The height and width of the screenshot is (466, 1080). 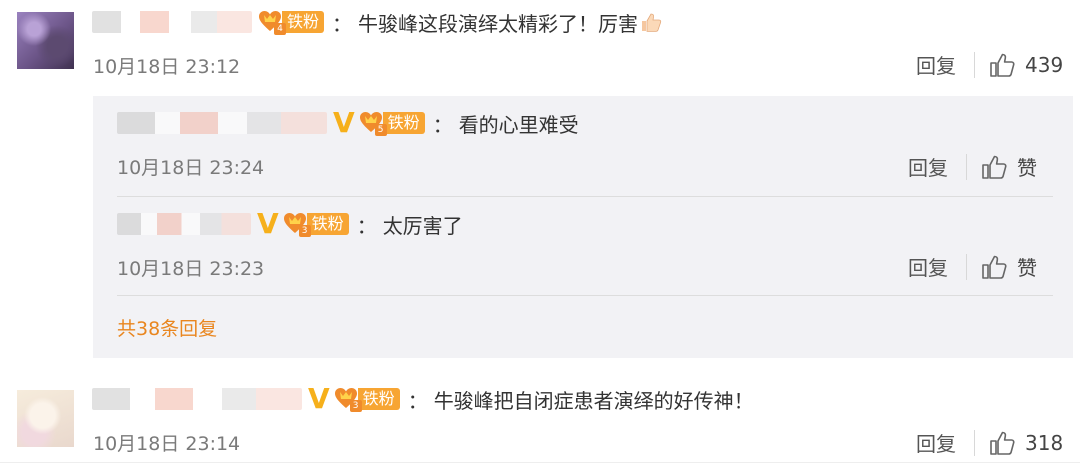 I want to click on comment-text: 牛骏峰这段演绎太精彩了！厉害, so click(x=498, y=23).